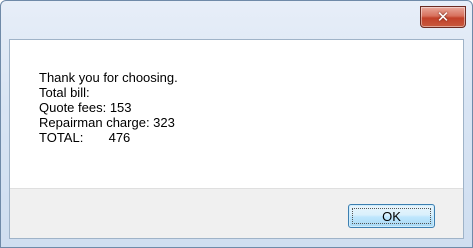  What do you see at coordinates (64, 92) in the screenshot?
I see `message-line-total-bill: Total bill:` at bounding box center [64, 92].